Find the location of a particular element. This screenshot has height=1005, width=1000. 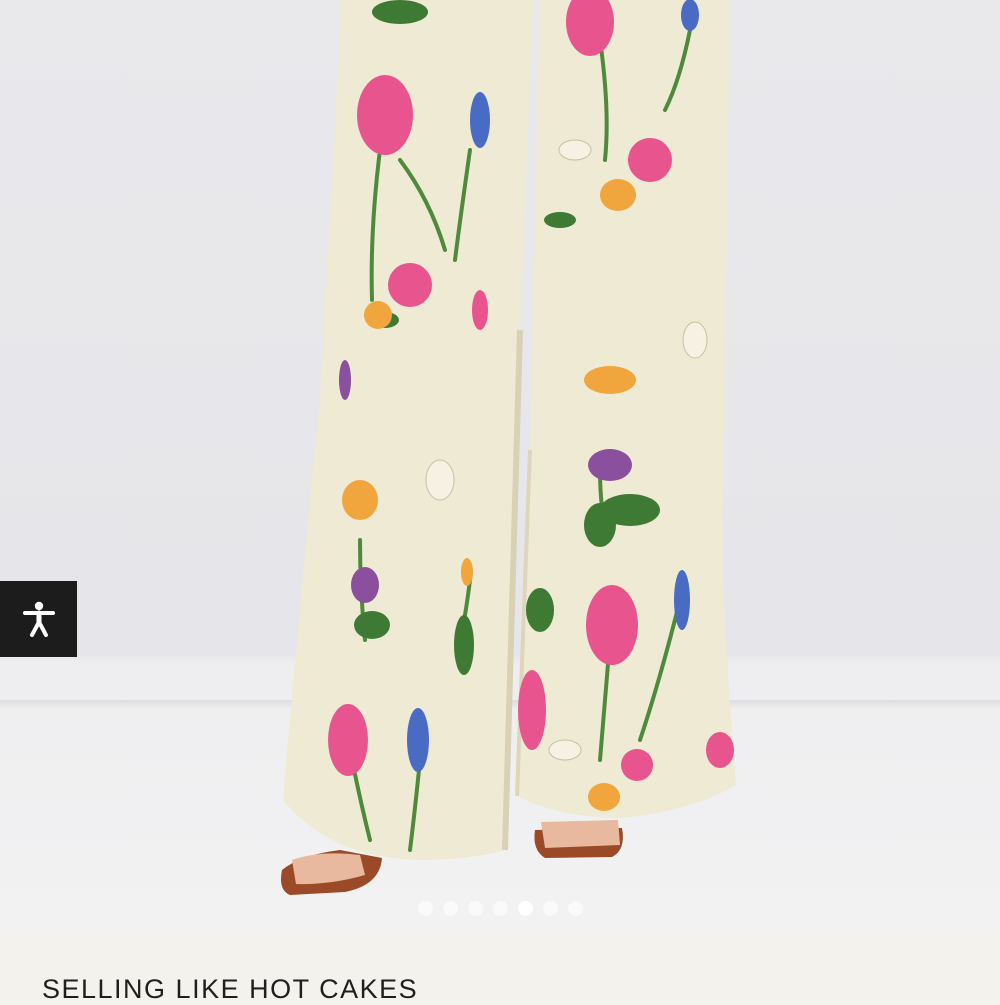

product-title: SELLING LIKE HOT CAKES is located at coordinates (230, 989).